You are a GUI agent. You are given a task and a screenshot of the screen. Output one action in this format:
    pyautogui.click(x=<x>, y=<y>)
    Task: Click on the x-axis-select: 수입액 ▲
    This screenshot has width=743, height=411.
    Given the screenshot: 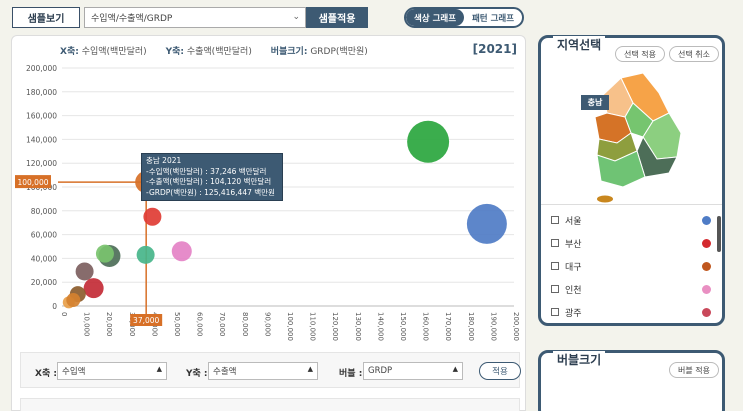 What is the action you would take?
    pyautogui.click(x=112, y=371)
    